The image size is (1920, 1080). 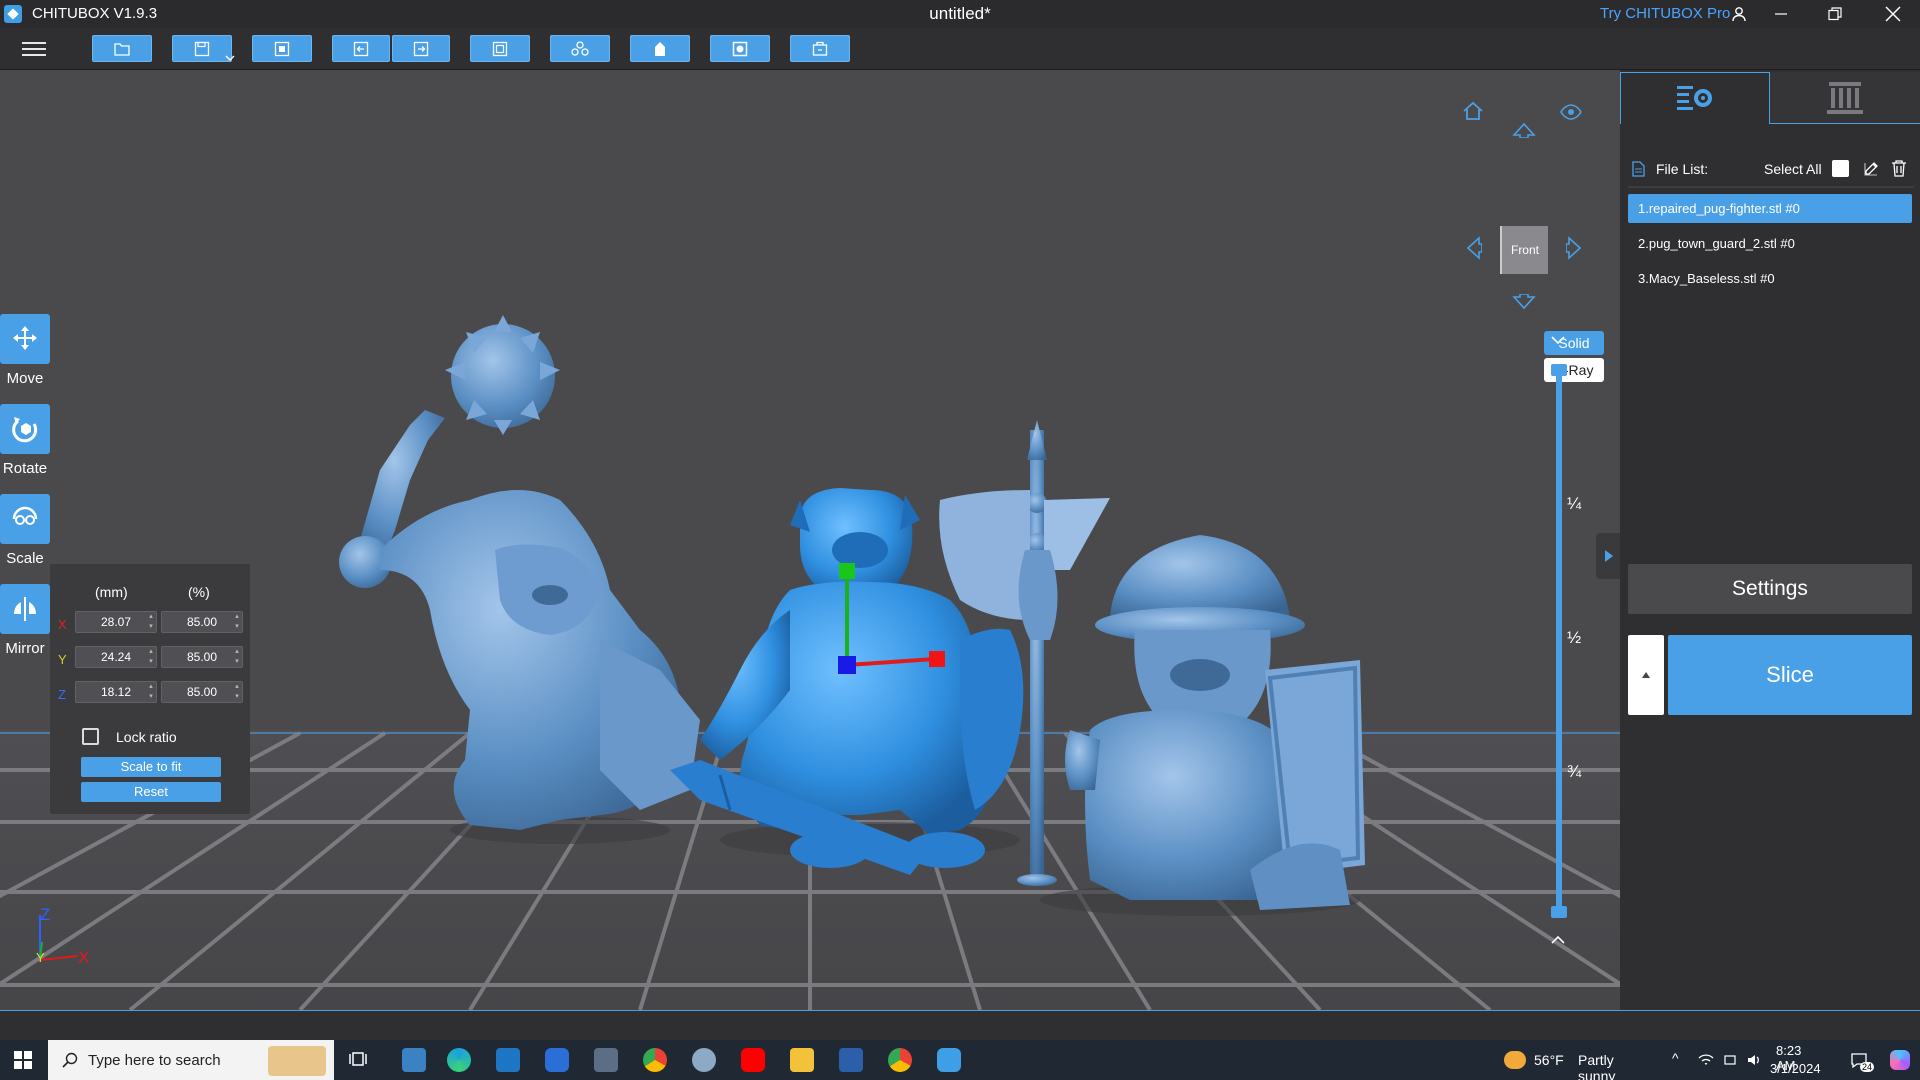 I want to click on support-button, so click(x=660, y=48).